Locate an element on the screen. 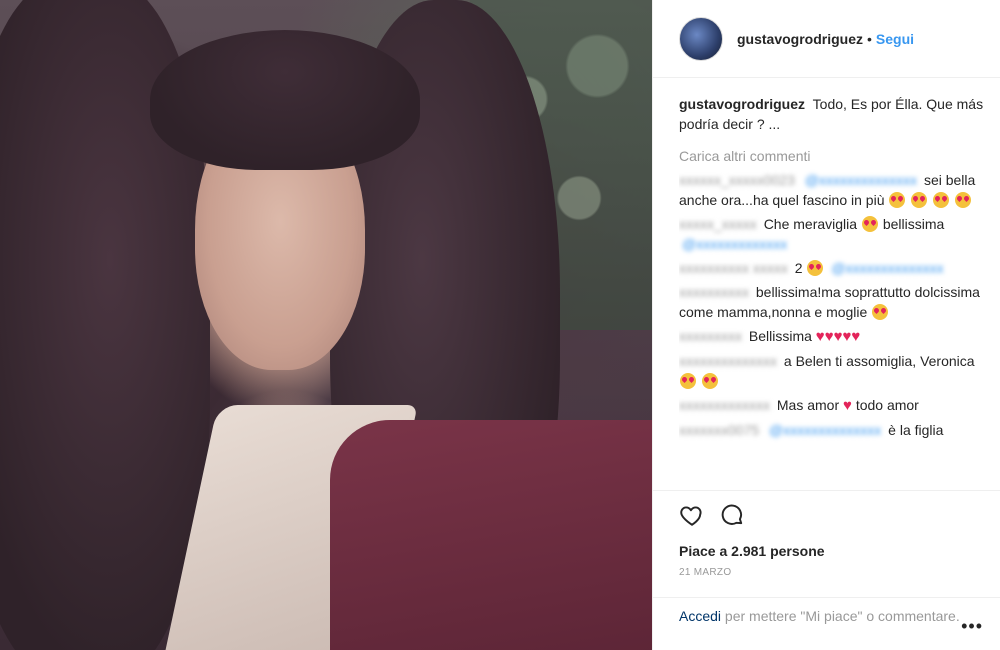  comment-text: è la figlia is located at coordinates (916, 430).